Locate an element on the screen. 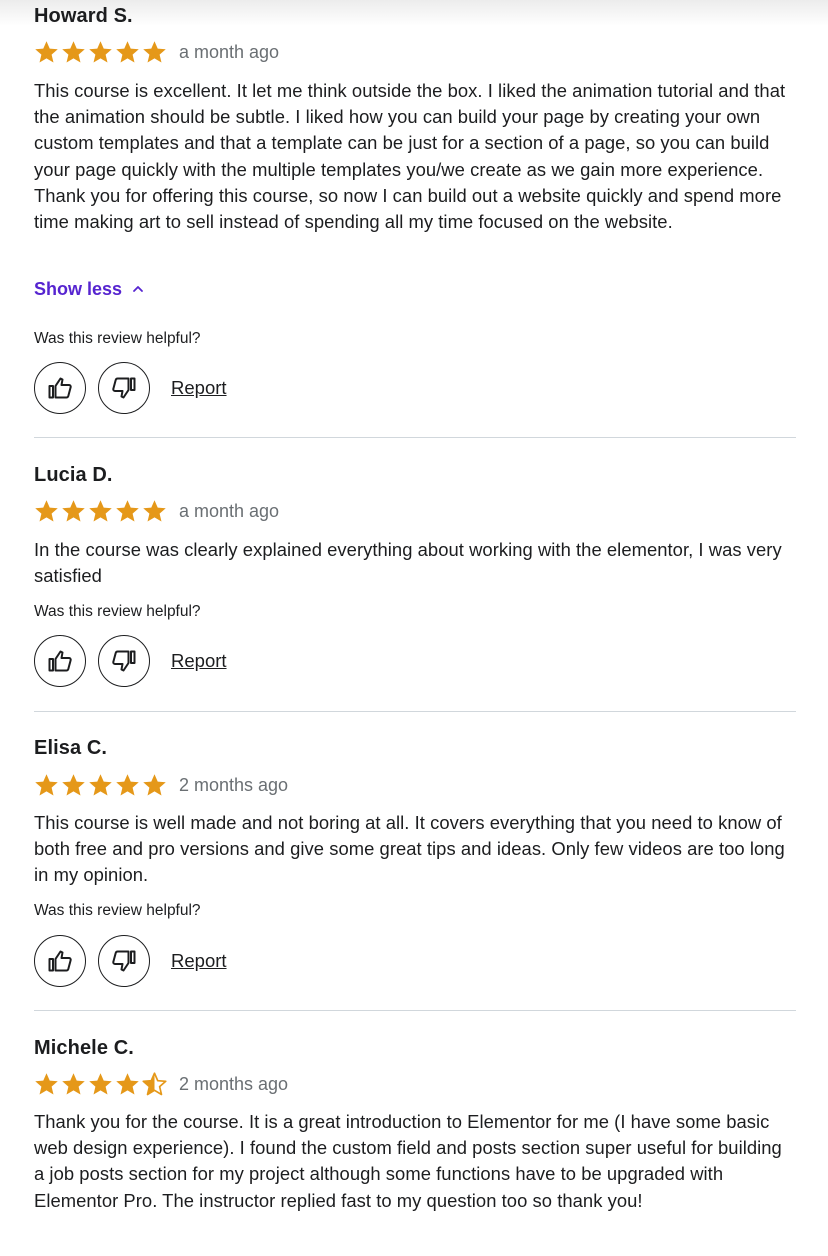 The height and width of the screenshot is (1256, 828). show-less-label: Show less is located at coordinates (78, 289).